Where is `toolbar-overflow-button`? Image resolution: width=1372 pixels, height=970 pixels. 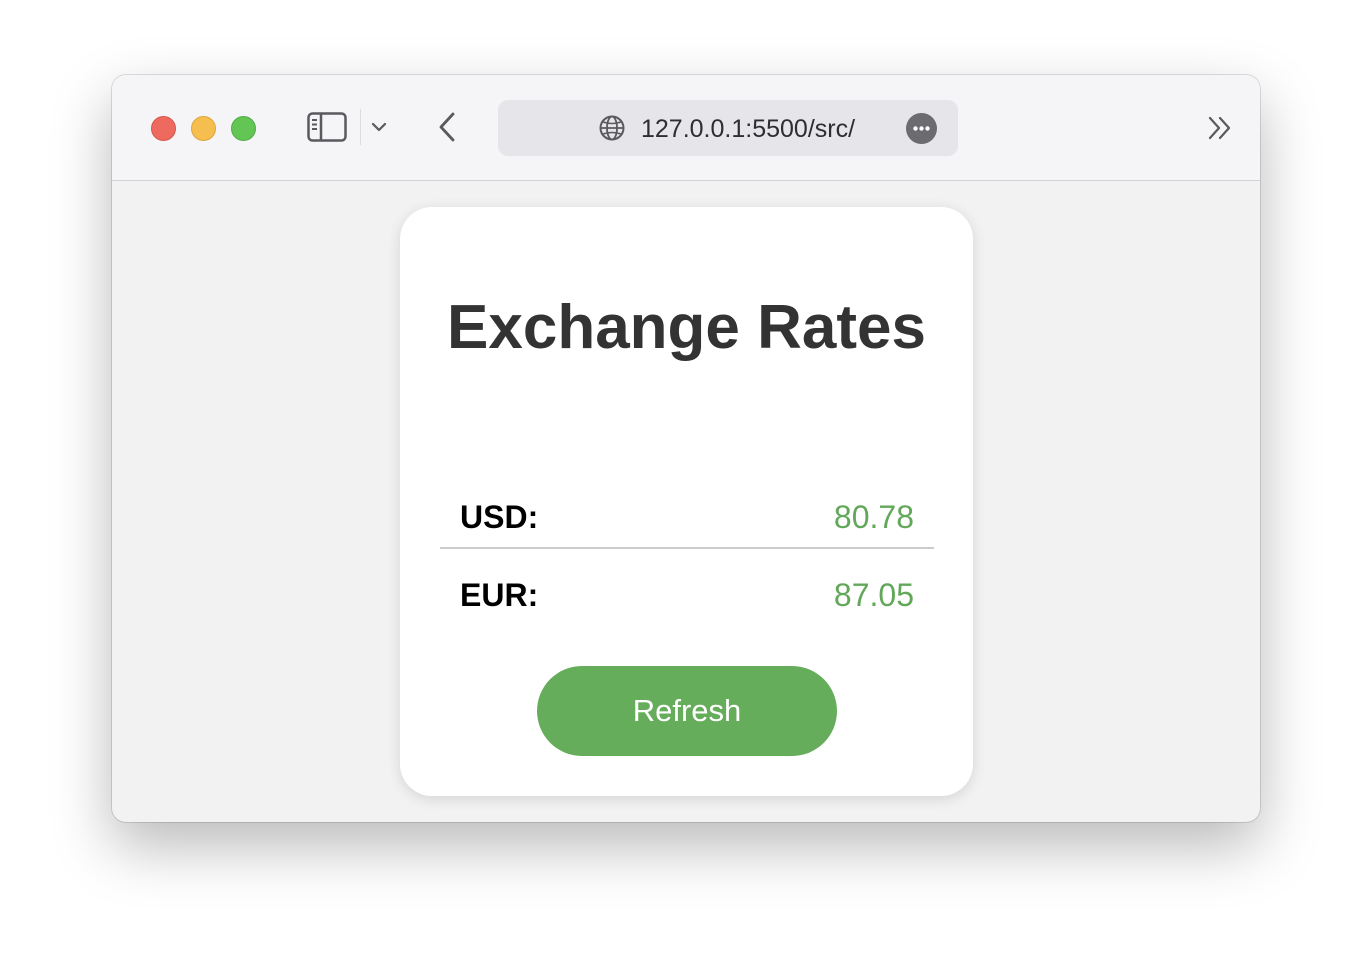
toolbar-overflow-button is located at coordinates (1220, 128).